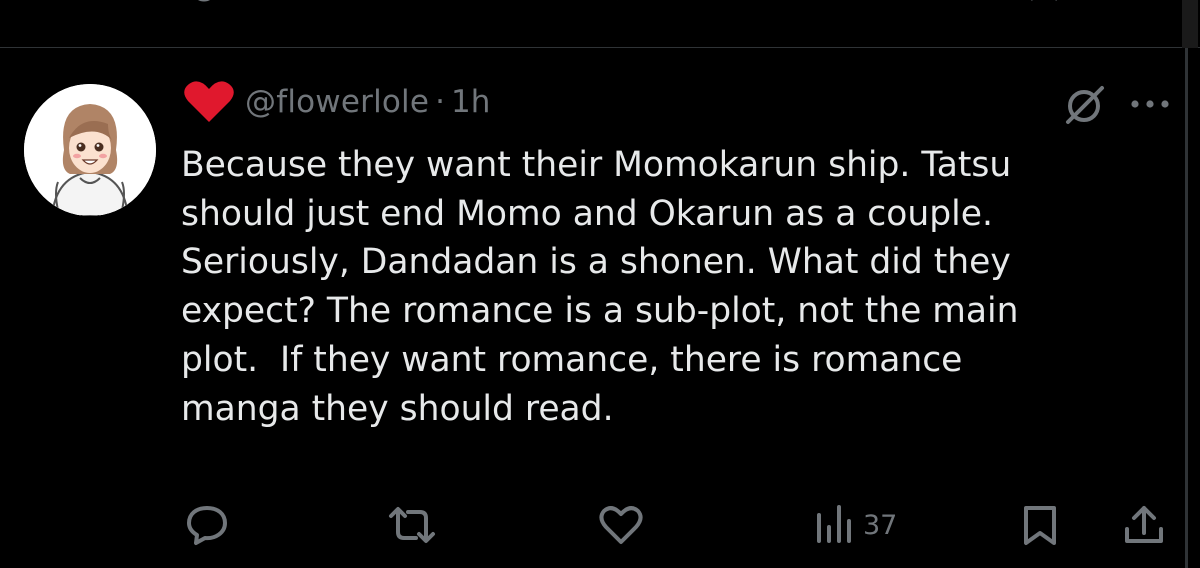 The width and height of the screenshot is (1200, 568). Describe the element at coordinates (1044, 6) in the screenshot. I see `bookmark-icon-partial` at that location.